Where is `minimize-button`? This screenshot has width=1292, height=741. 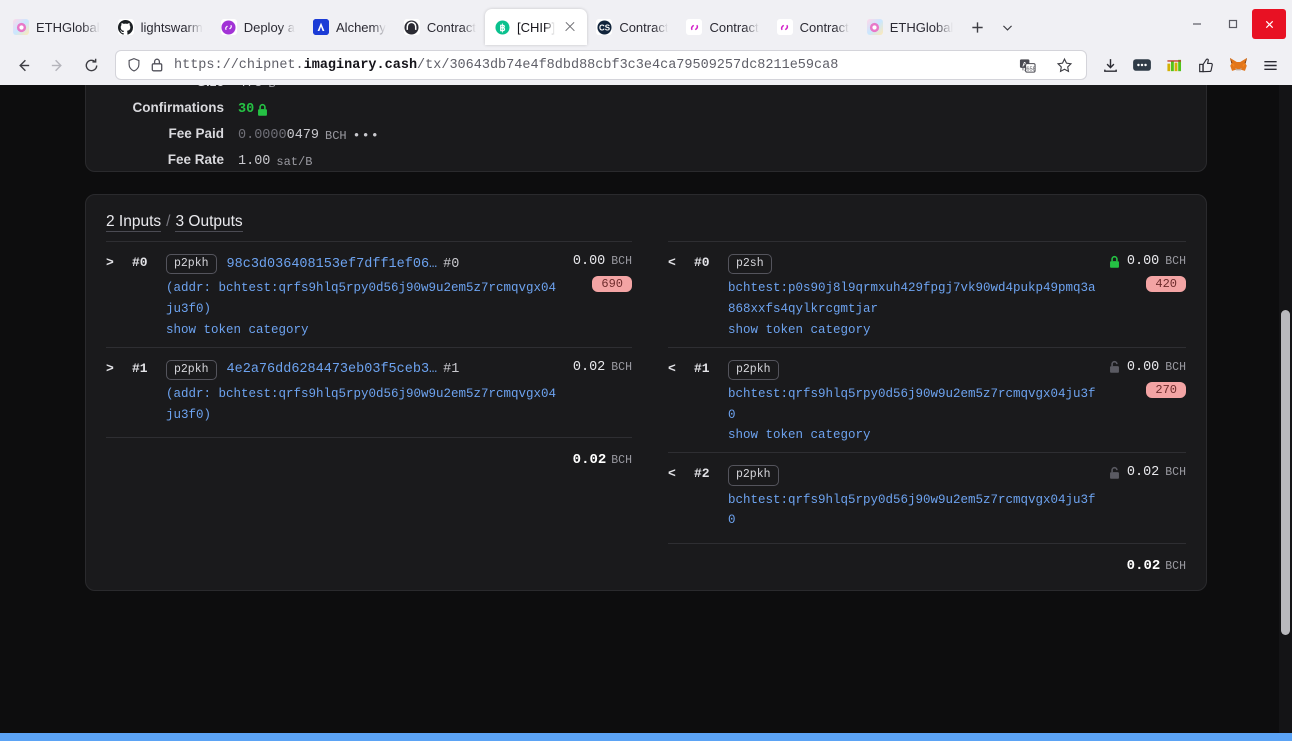 minimize-button is located at coordinates (1197, 24).